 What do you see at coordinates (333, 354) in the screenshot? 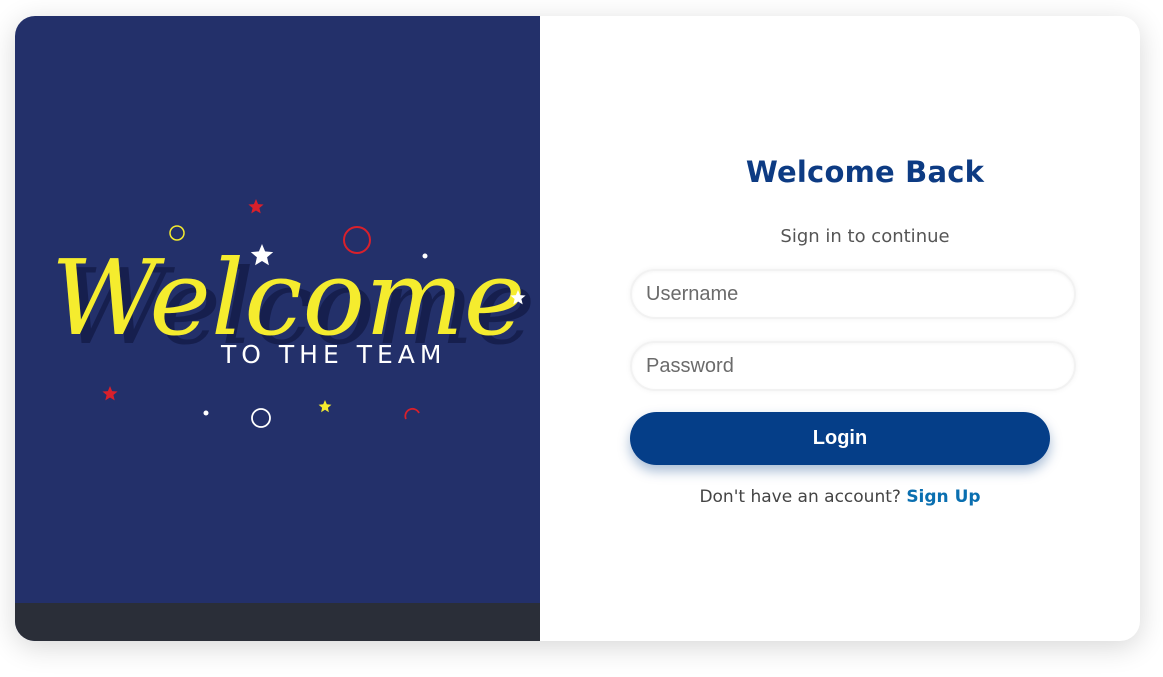
I see `welcome-tagline: TO THE TEAM` at bounding box center [333, 354].